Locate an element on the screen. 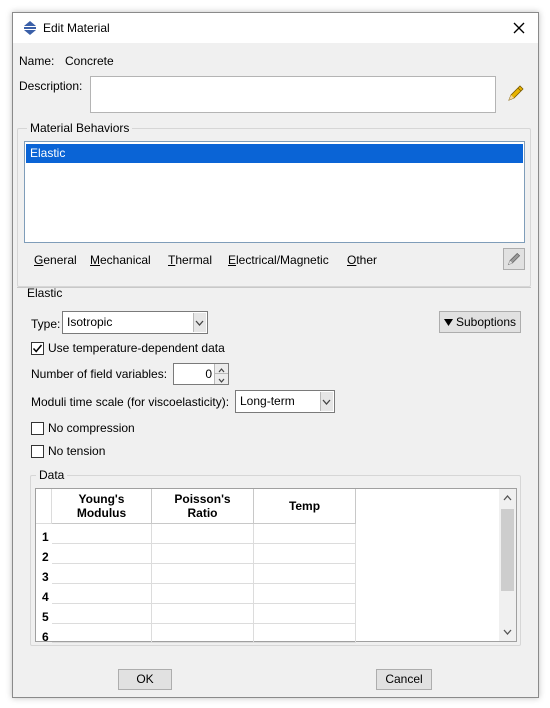 The width and height of the screenshot is (550, 708). triangle-down-icon is located at coordinates (448, 322).